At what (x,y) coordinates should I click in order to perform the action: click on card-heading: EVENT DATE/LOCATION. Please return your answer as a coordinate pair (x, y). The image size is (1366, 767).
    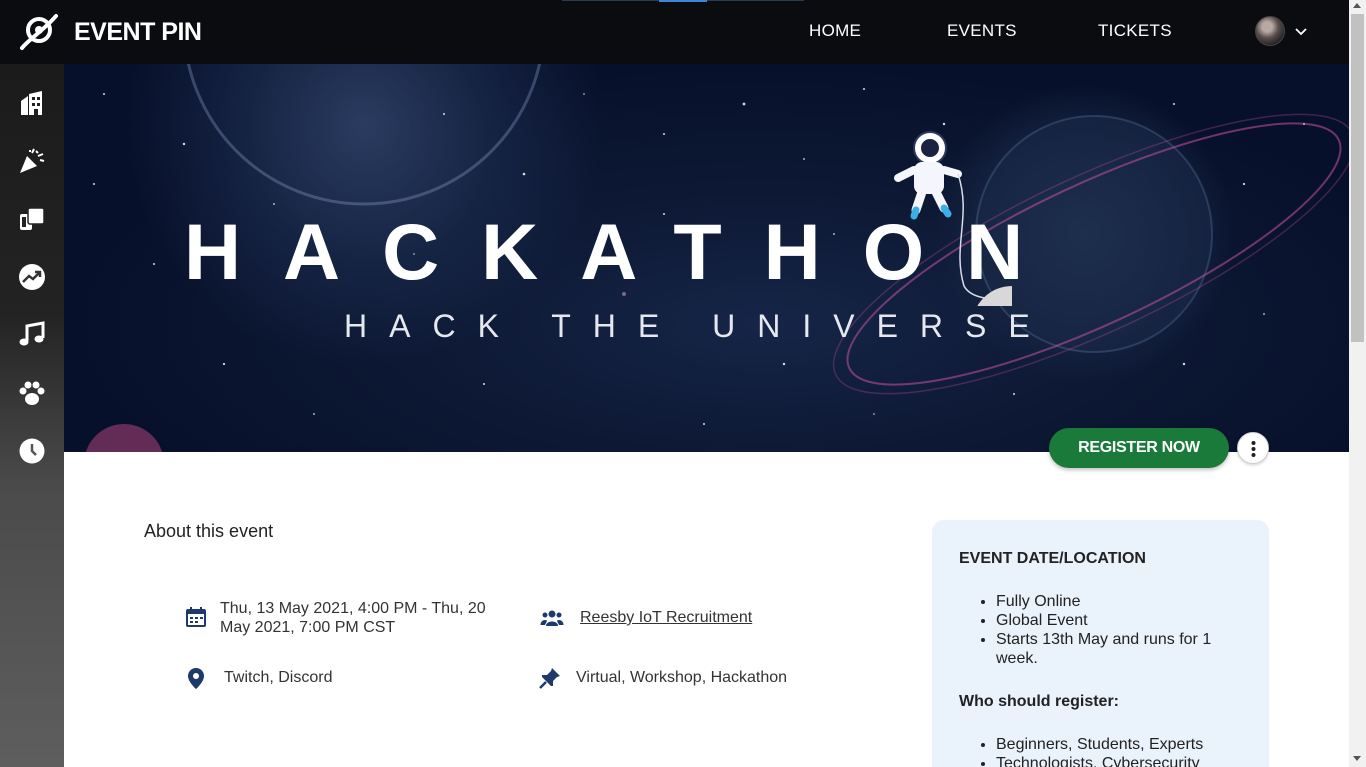
    Looking at the image, I should click on (1052, 558).